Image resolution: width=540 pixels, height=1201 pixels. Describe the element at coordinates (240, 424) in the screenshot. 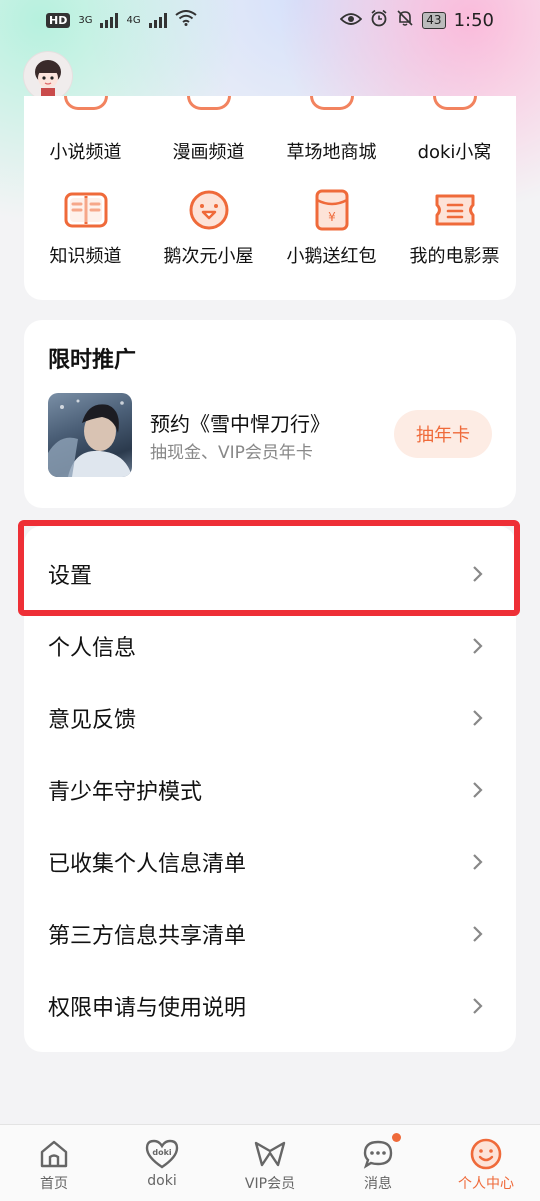

I see `promo-main-text: 预约《雪中悍刀行》` at that location.